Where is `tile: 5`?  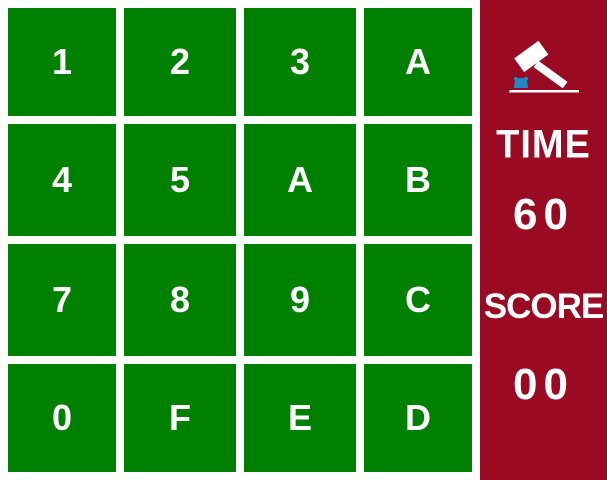
tile: 5 is located at coordinates (180, 180).